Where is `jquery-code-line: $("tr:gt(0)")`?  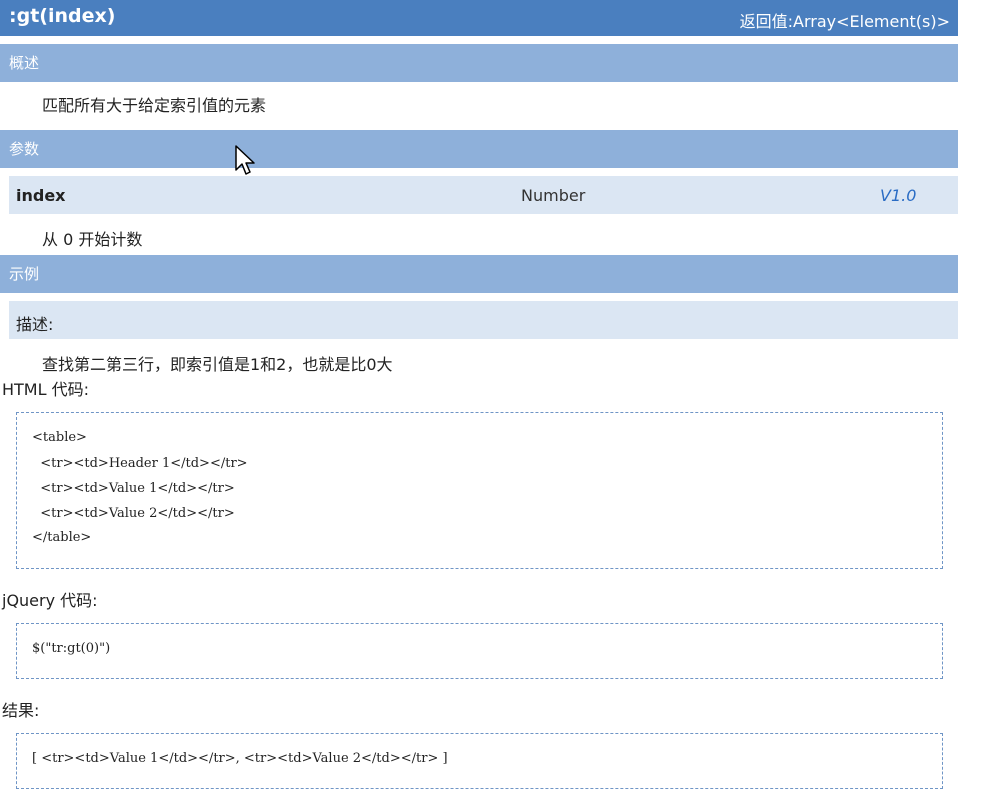
jquery-code-line: $("tr:gt(0)") is located at coordinates (71, 648).